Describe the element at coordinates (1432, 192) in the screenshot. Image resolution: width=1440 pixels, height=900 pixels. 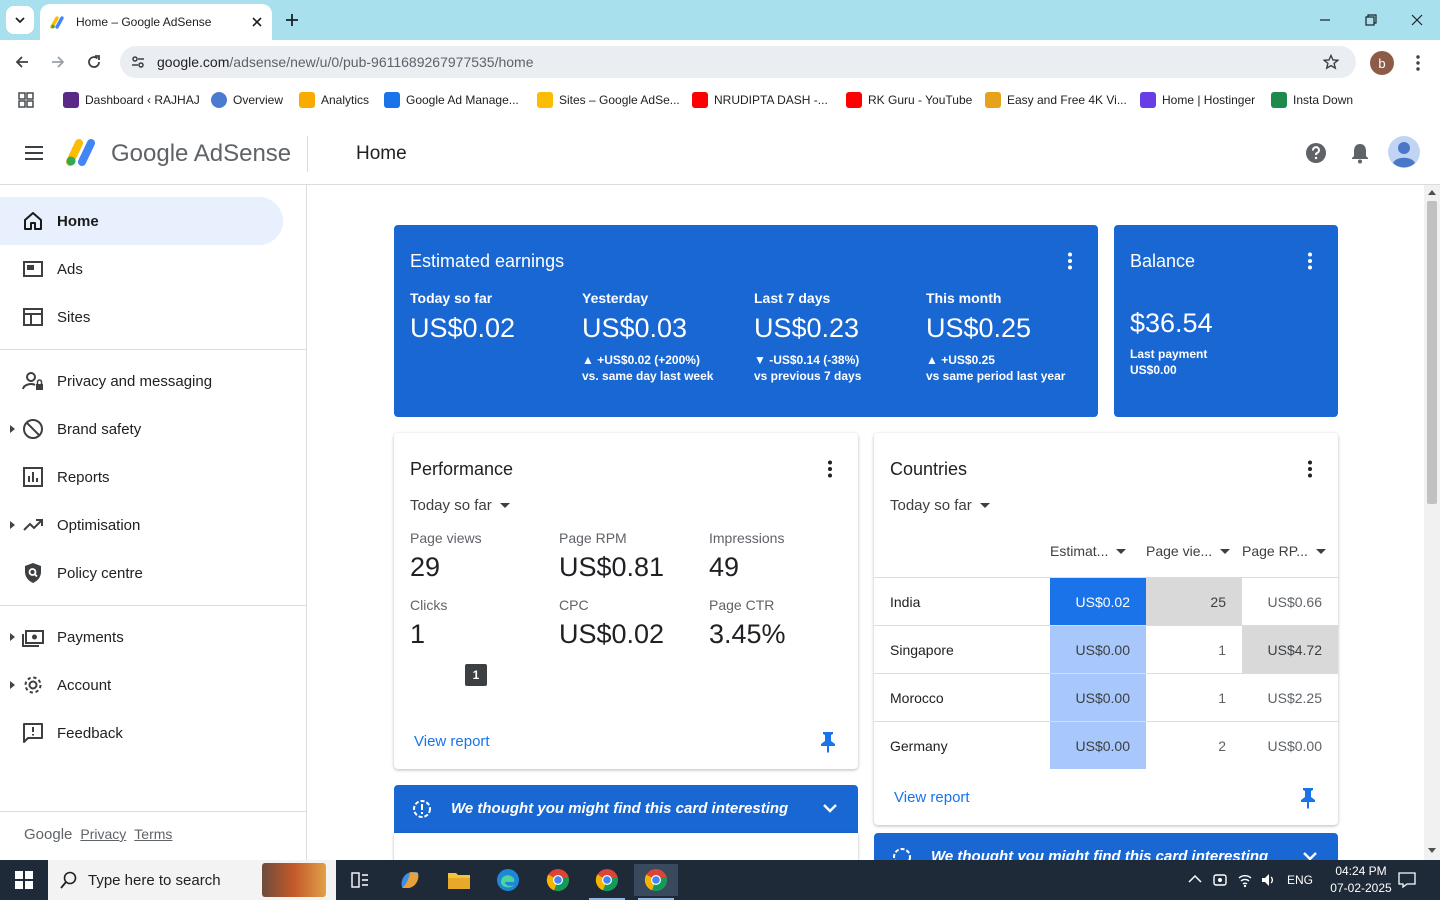
I see `scroll-up-icon` at that location.